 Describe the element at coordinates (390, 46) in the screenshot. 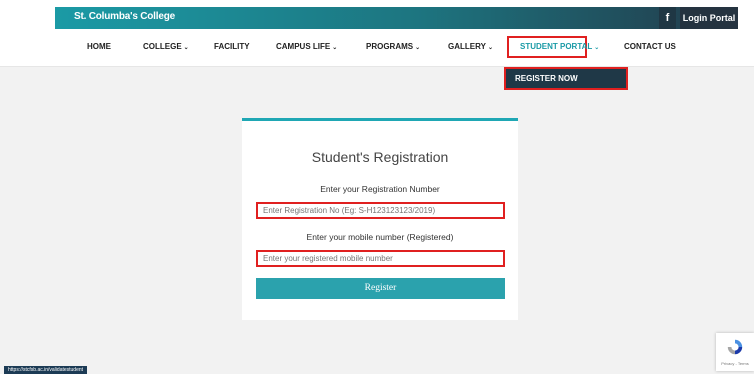

I see `nav-item-label: PROGRAMS` at that location.